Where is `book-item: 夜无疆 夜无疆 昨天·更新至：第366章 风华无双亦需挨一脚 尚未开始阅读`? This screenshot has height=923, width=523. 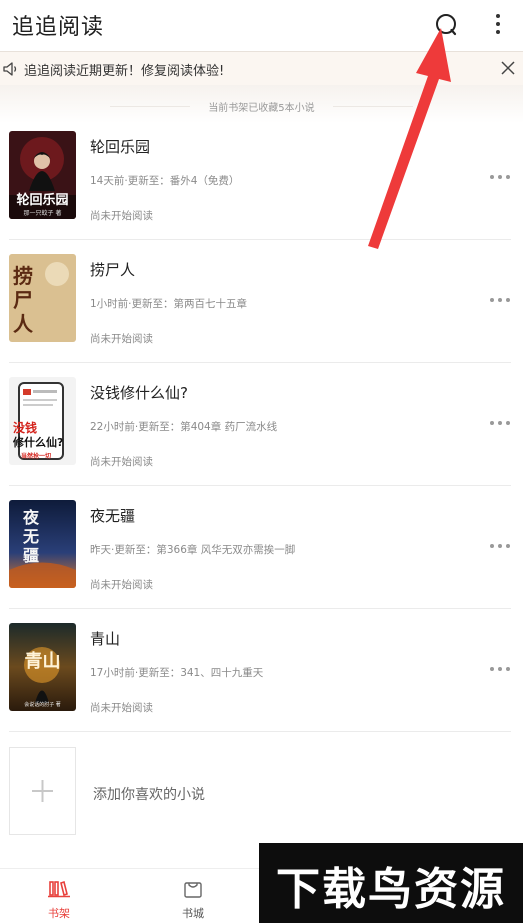 book-item: 夜无疆 夜无疆 昨天·更新至：第366章 风华无双亦需挨一脚 尚未开始阅读 is located at coordinates (261, 548).